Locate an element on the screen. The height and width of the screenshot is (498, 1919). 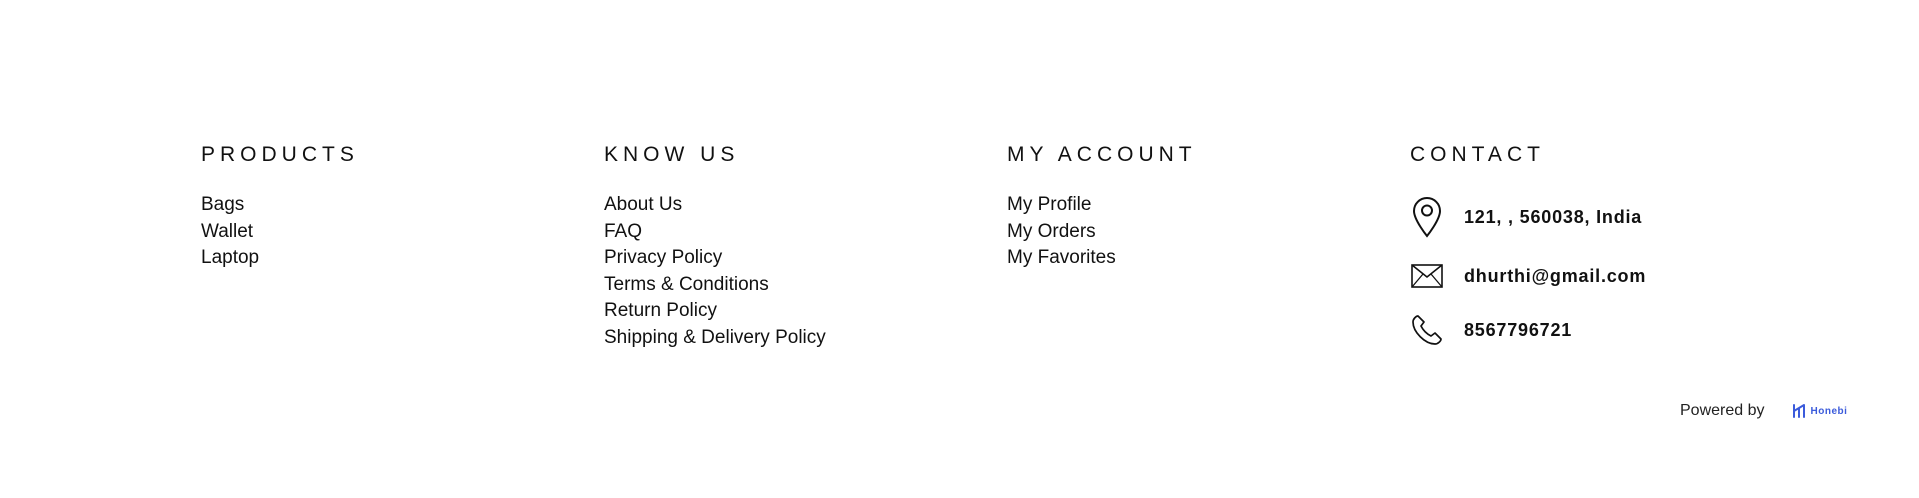
products-heading: PRODUCTS is located at coordinates (280, 154).